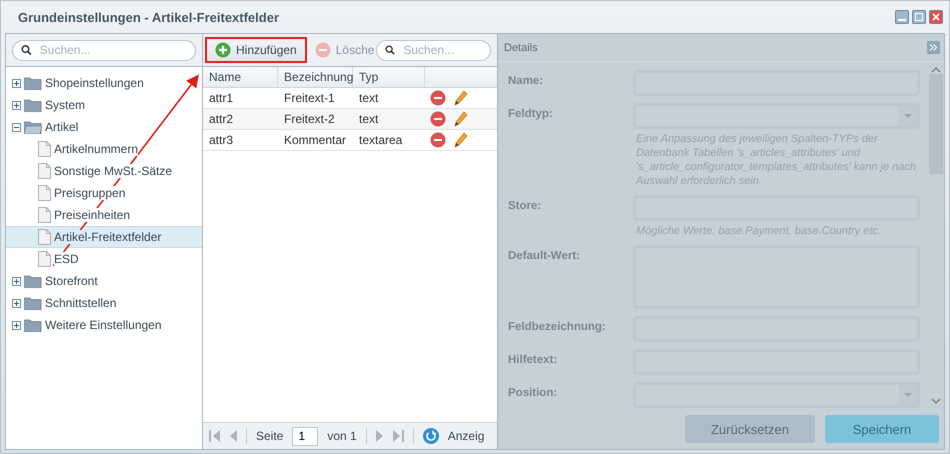  Describe the element at coordinates (315, 140) in the screenshot. I see `table-cell-text: Kommentar` at that location.